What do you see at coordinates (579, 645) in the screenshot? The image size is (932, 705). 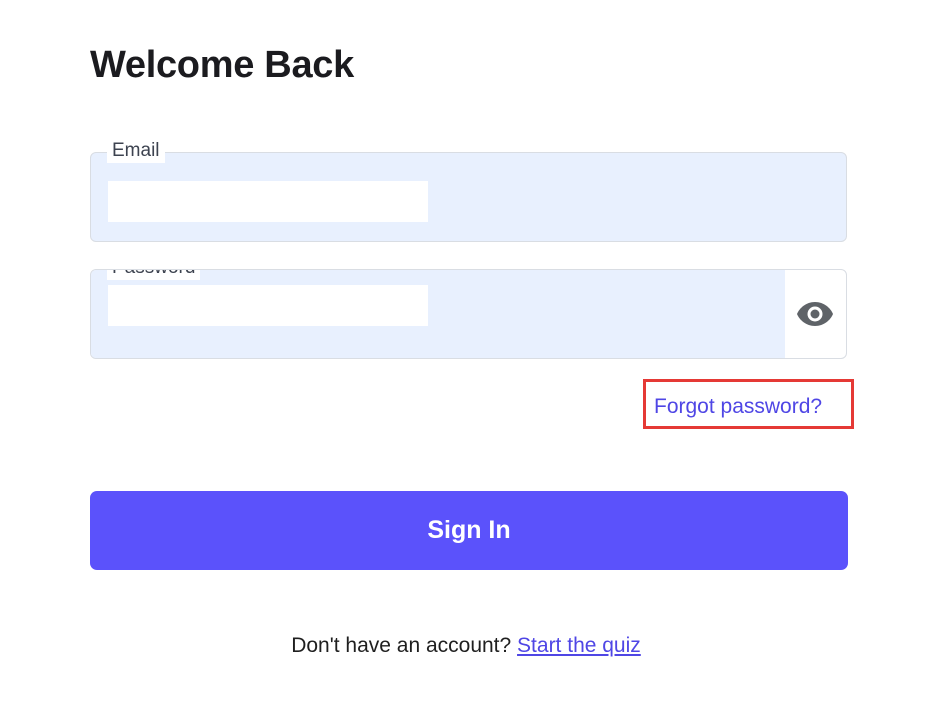 I see `start-quiz-link: Start the quiz` at bounding box center [579, 645].